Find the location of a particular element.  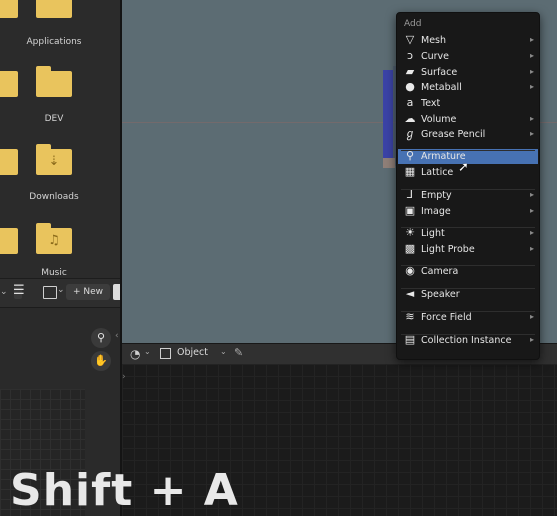

menu-item-label: Metaball is located at coordinates (441, 87).